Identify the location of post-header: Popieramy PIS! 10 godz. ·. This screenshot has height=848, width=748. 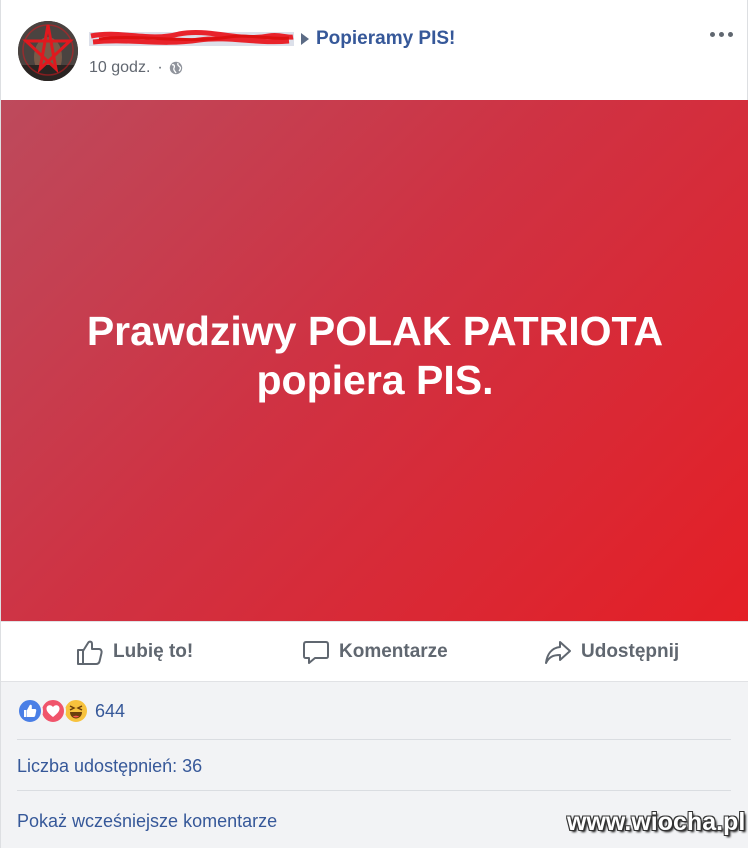
(374, 50).